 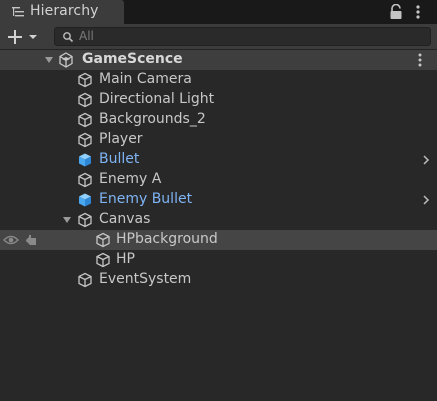 I want to click on list-item: EventSystem, so click(x=218, y=280).